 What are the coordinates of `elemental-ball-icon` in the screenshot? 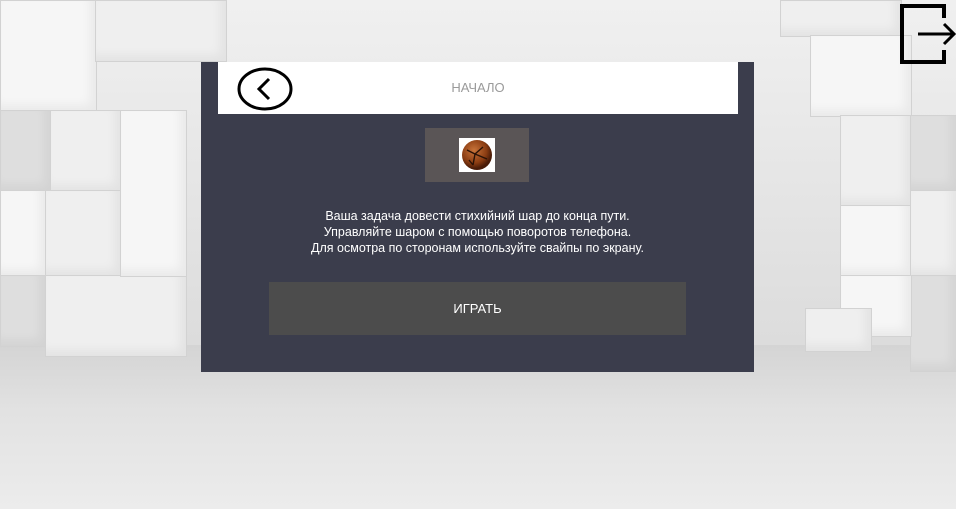 It's located at (477, 155).